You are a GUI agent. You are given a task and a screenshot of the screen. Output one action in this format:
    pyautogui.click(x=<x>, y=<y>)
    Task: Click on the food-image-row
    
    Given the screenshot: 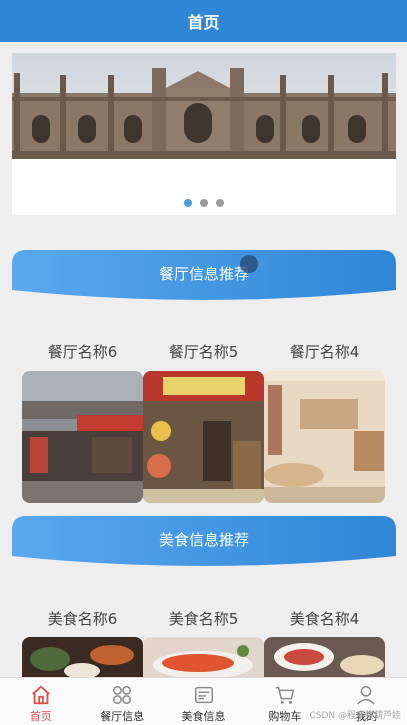 What is the action you would take?
    pyautogui.click(x=204, y=657)
    